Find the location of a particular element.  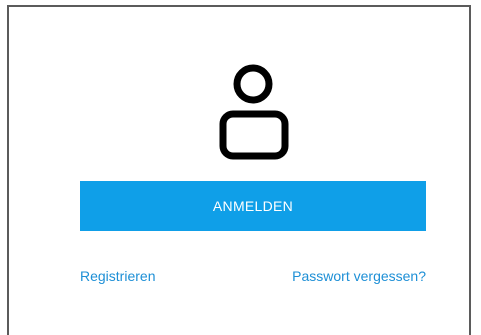

user-icon is located at coordinates (254, 112).